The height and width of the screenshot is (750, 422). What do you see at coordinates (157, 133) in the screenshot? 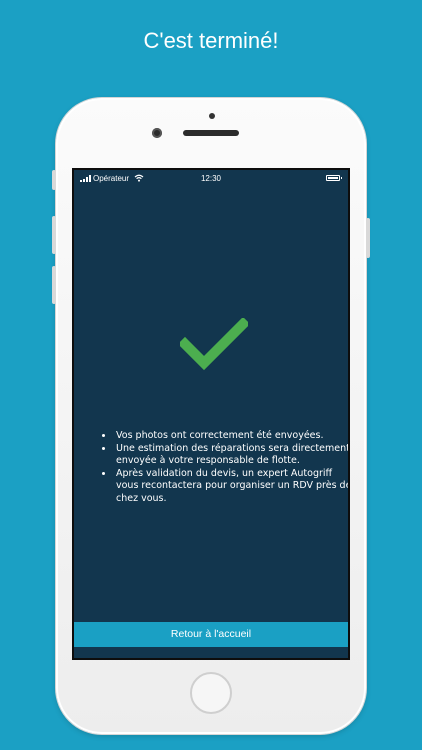
I see `front-camera` at bounding box center [157, 133].